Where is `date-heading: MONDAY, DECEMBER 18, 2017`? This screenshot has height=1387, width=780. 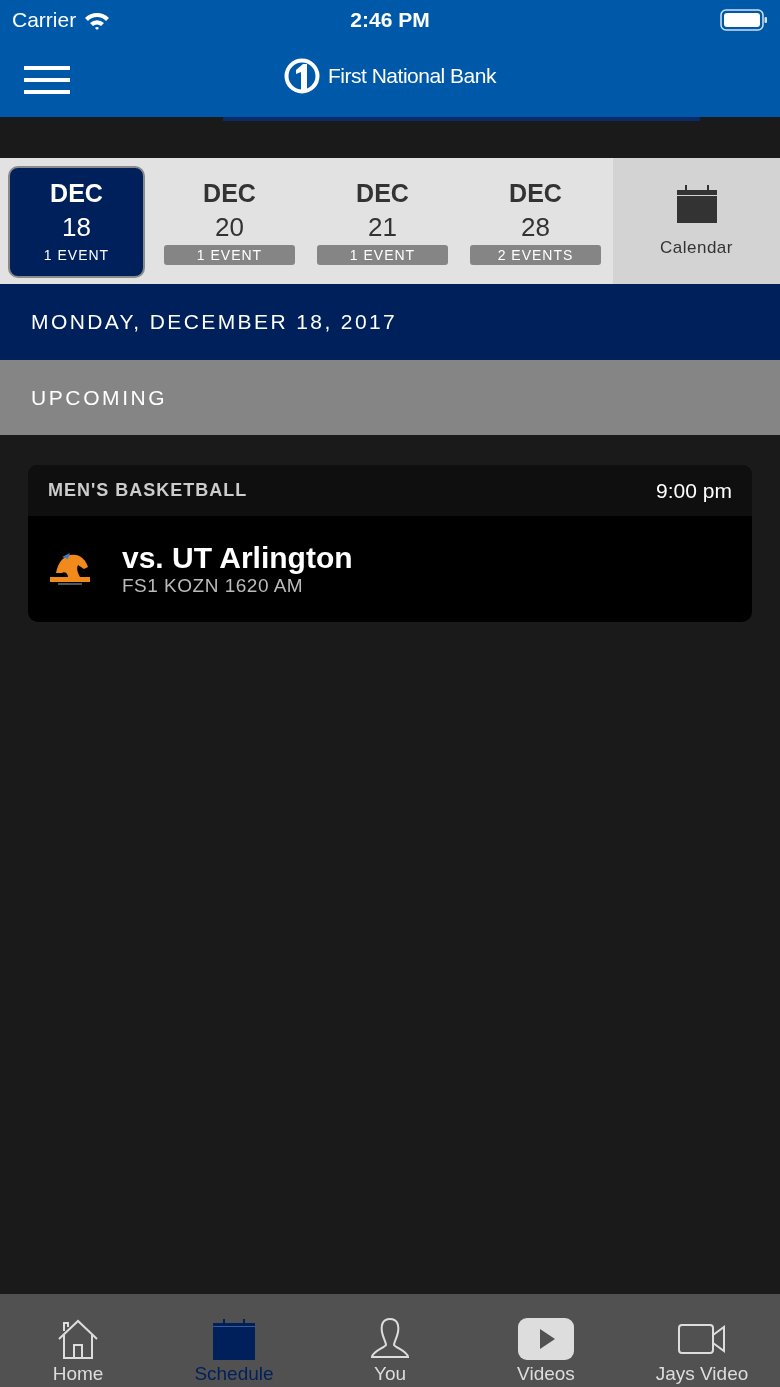 date-heading: MONDAY, DECEMBER 18, 2017 is located at coordinates (214, 322).